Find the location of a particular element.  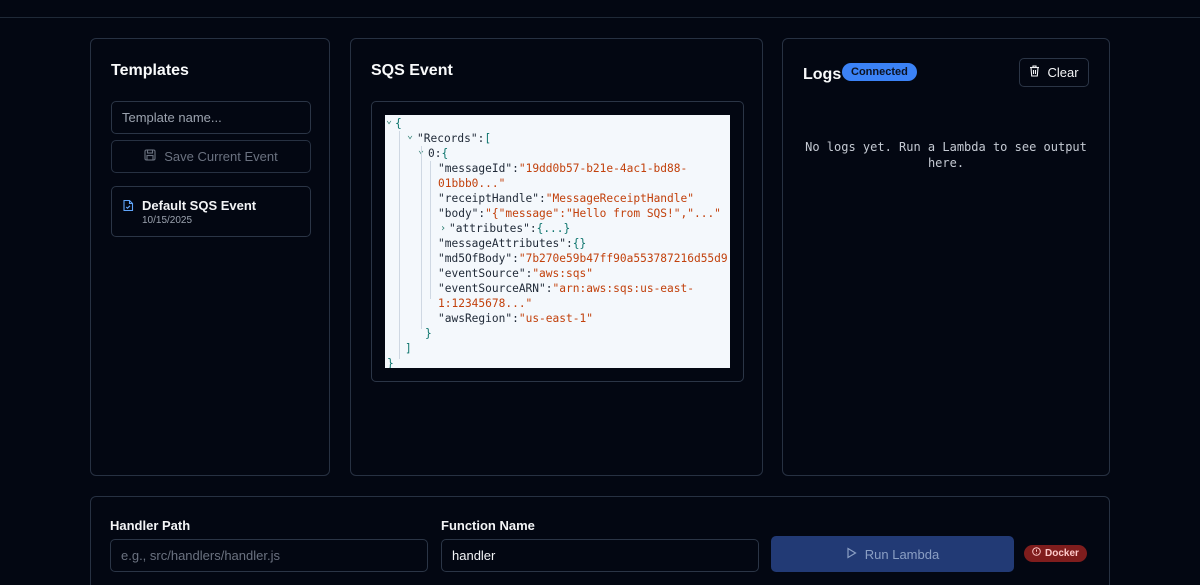

trash-icon is located at coordinates (1034, 72).